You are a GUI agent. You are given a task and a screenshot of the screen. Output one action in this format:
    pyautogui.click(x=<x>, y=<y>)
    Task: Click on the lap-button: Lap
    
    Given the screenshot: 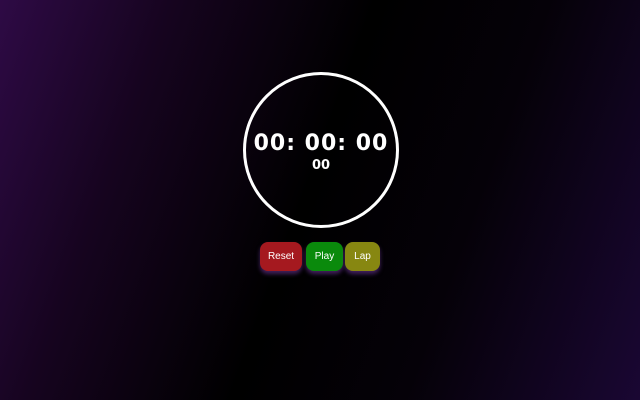 What is the action you would take?
    pyautogui.click(x=362, y=256)
    